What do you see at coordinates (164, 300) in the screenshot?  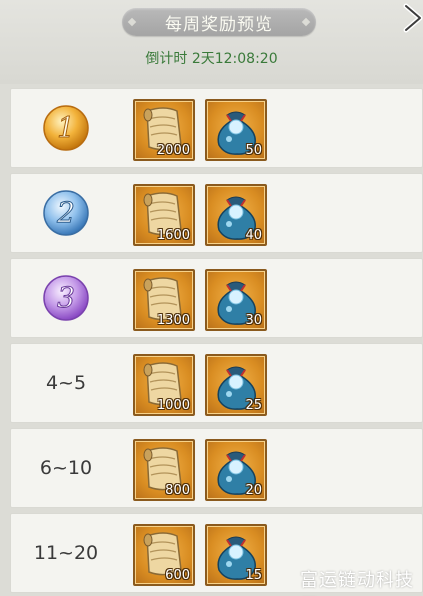 I see `reward-item-scroll: 1300` at bounding box center [164, 300].